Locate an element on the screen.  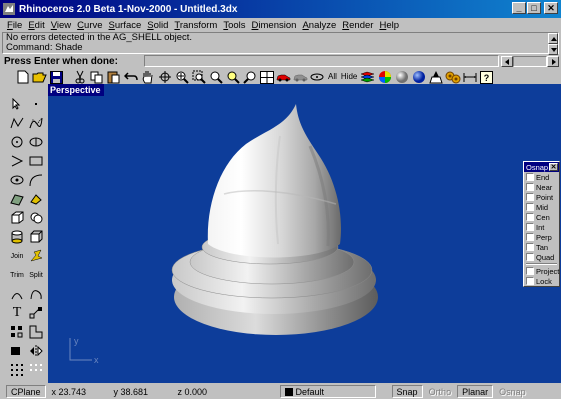
curve-offset-icon is located at coordinates (36, 180).